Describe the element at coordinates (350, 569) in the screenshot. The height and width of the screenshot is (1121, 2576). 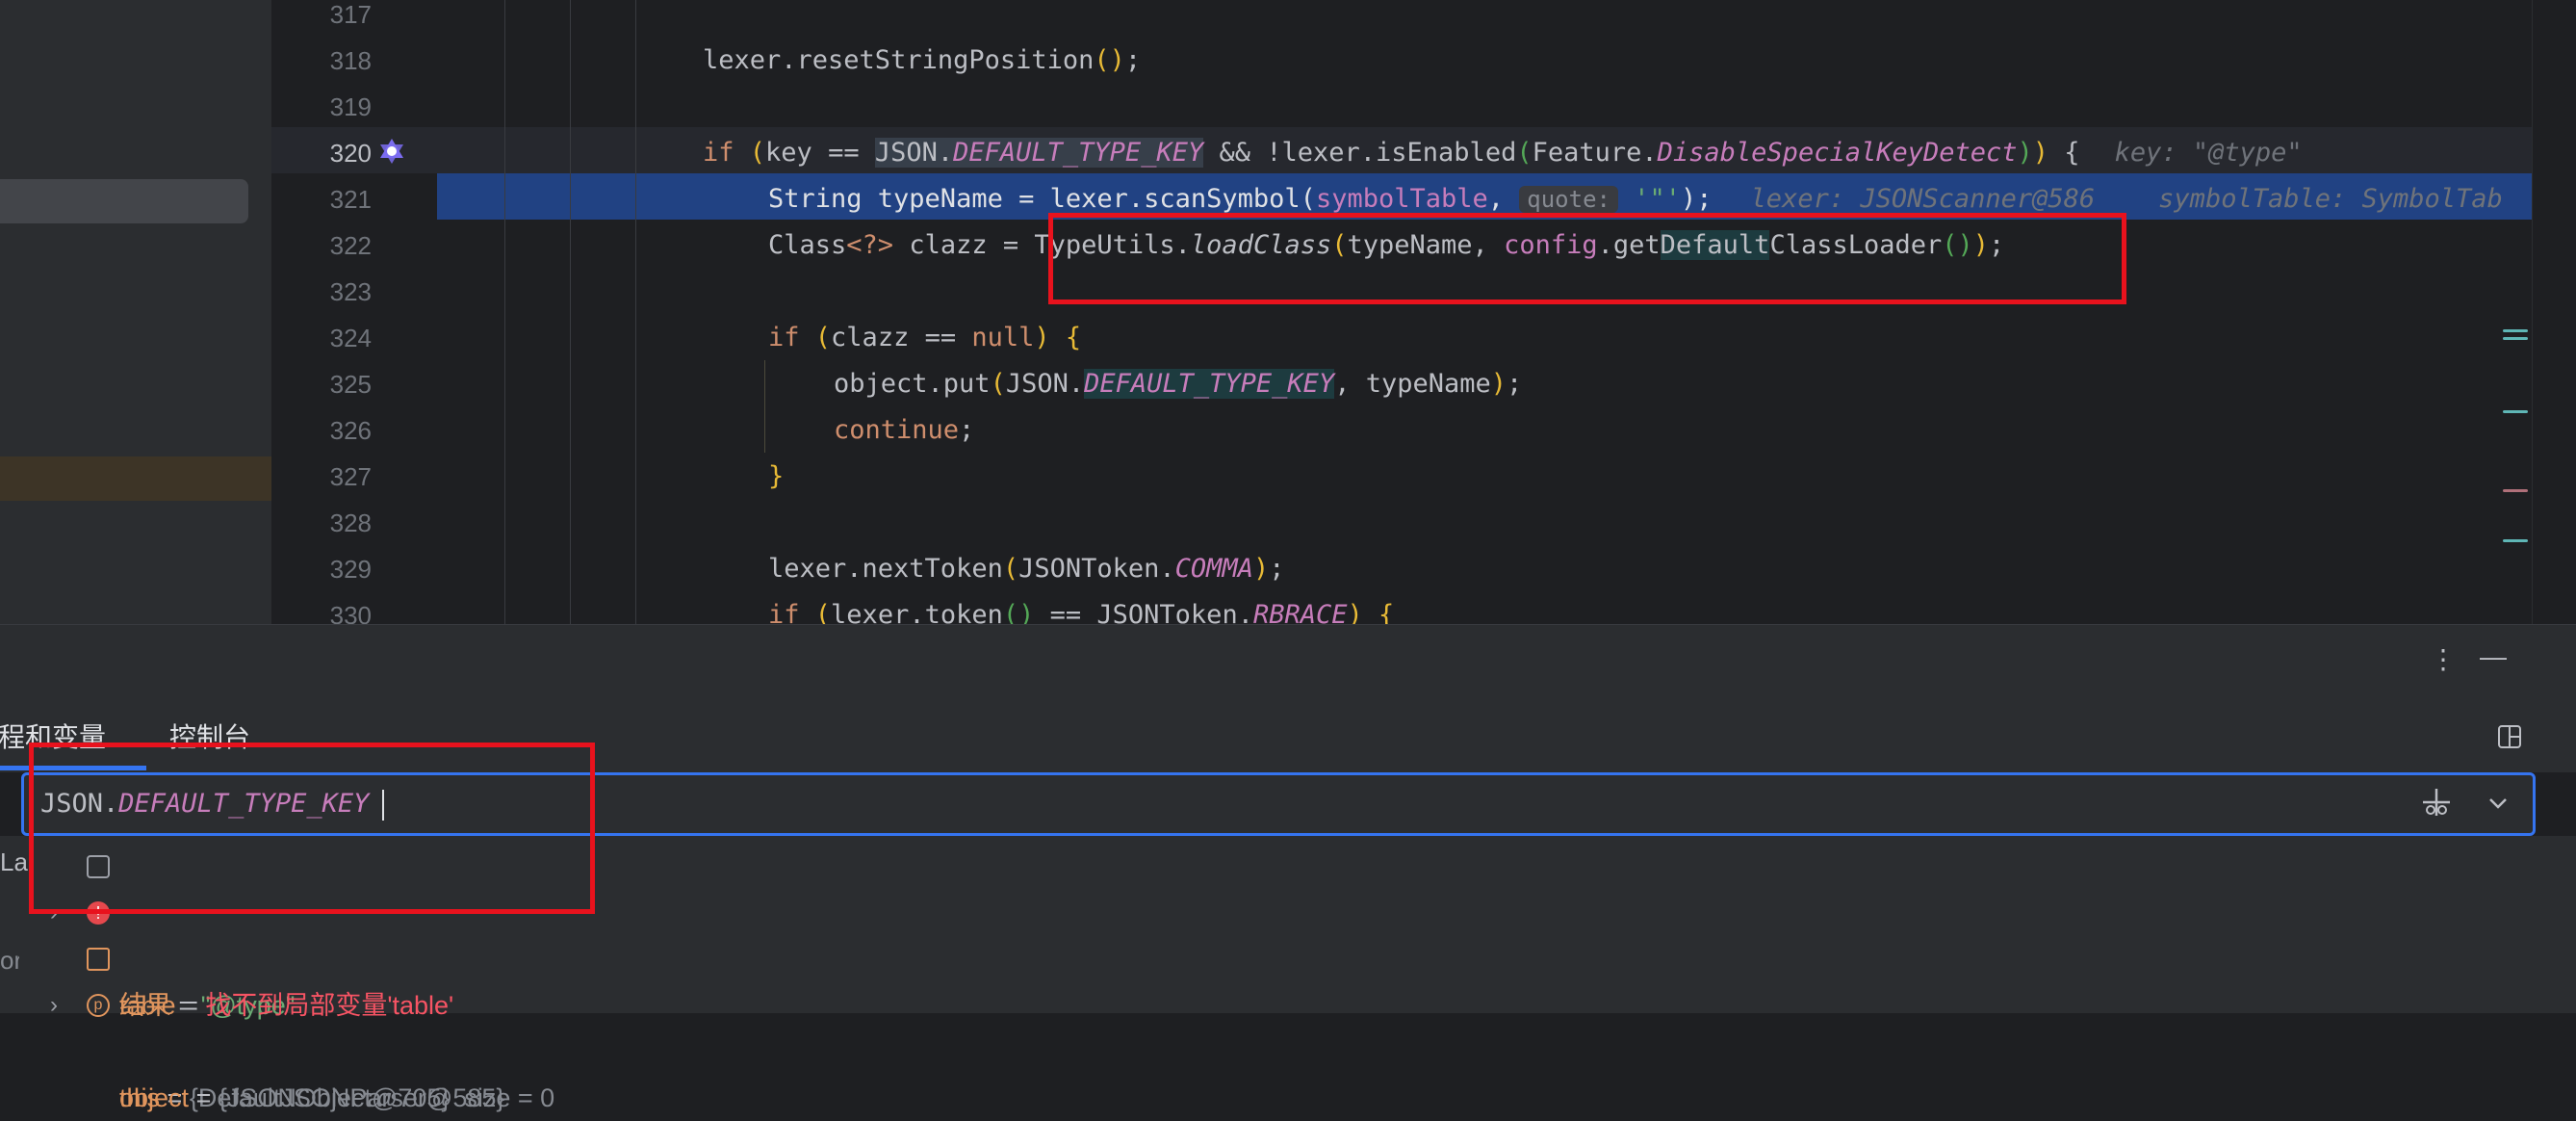
I see `line-number: 329` at that location.